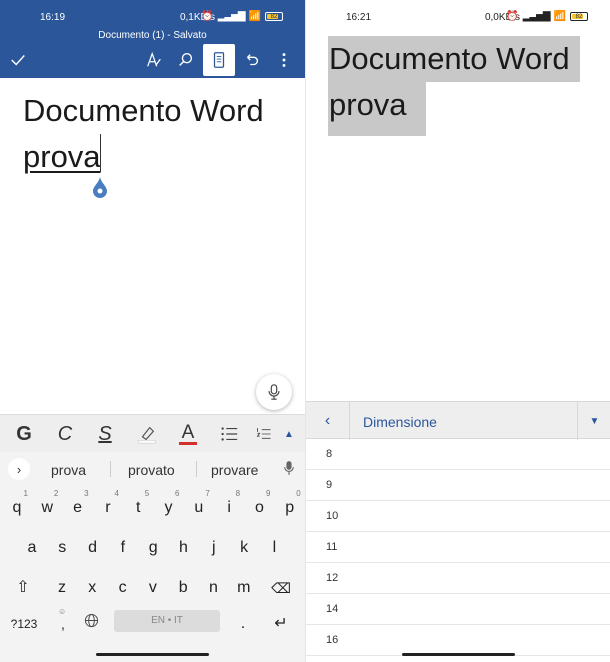 This screenshot has width=610, height=662. What do you see at coordinates (138, 506) in the screenshot?
I see `key-t: t5` at bounding box center [138, 506].